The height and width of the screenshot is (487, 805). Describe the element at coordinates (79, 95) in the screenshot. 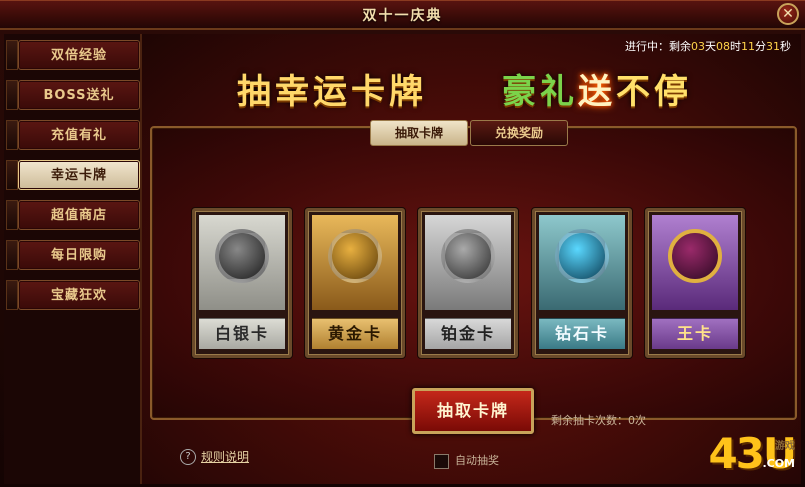

I see `sidebar-item-boss-gift: BOSS送礼` at that location.